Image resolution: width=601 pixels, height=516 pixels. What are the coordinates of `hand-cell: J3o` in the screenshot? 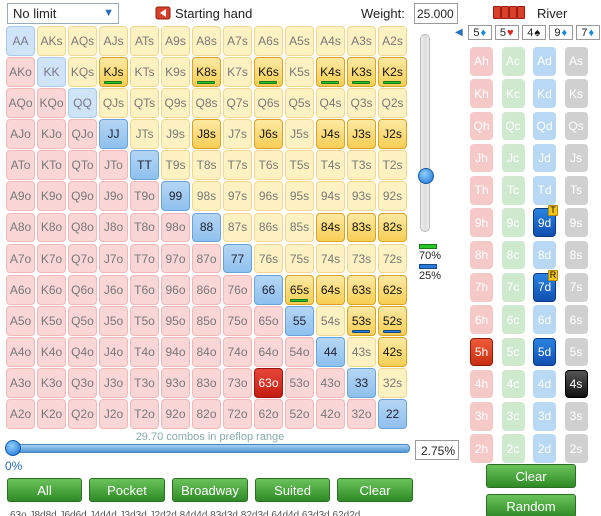 It's located at (113, 383).